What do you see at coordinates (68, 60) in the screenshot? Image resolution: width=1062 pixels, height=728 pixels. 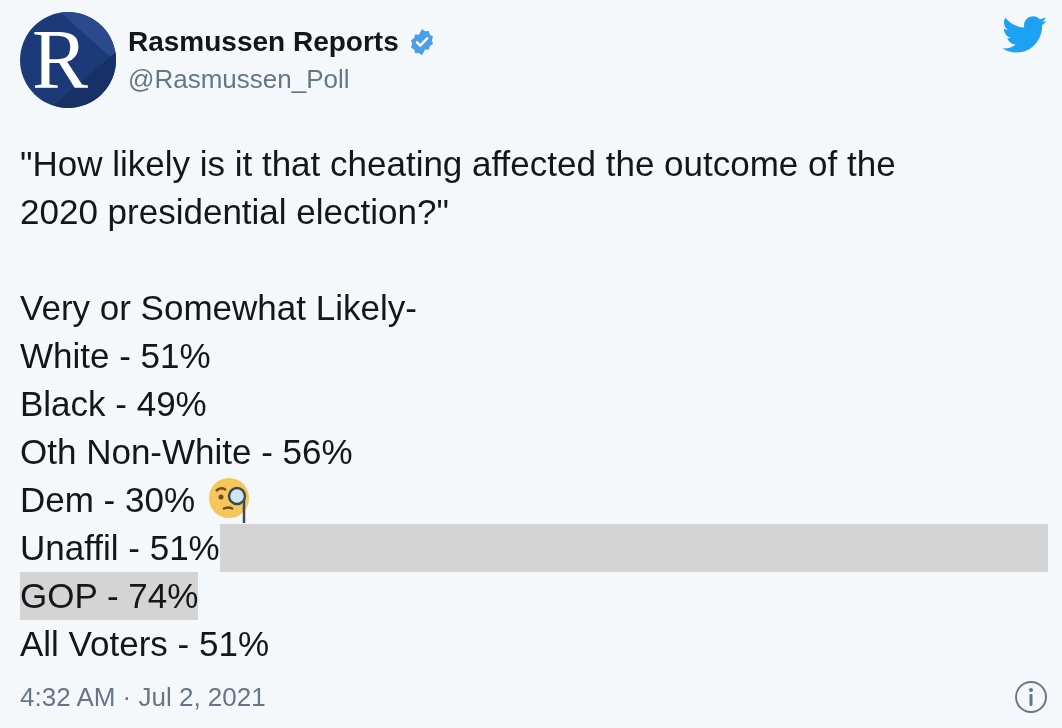 I see `avatar: R` at bounding box center [68, 60].